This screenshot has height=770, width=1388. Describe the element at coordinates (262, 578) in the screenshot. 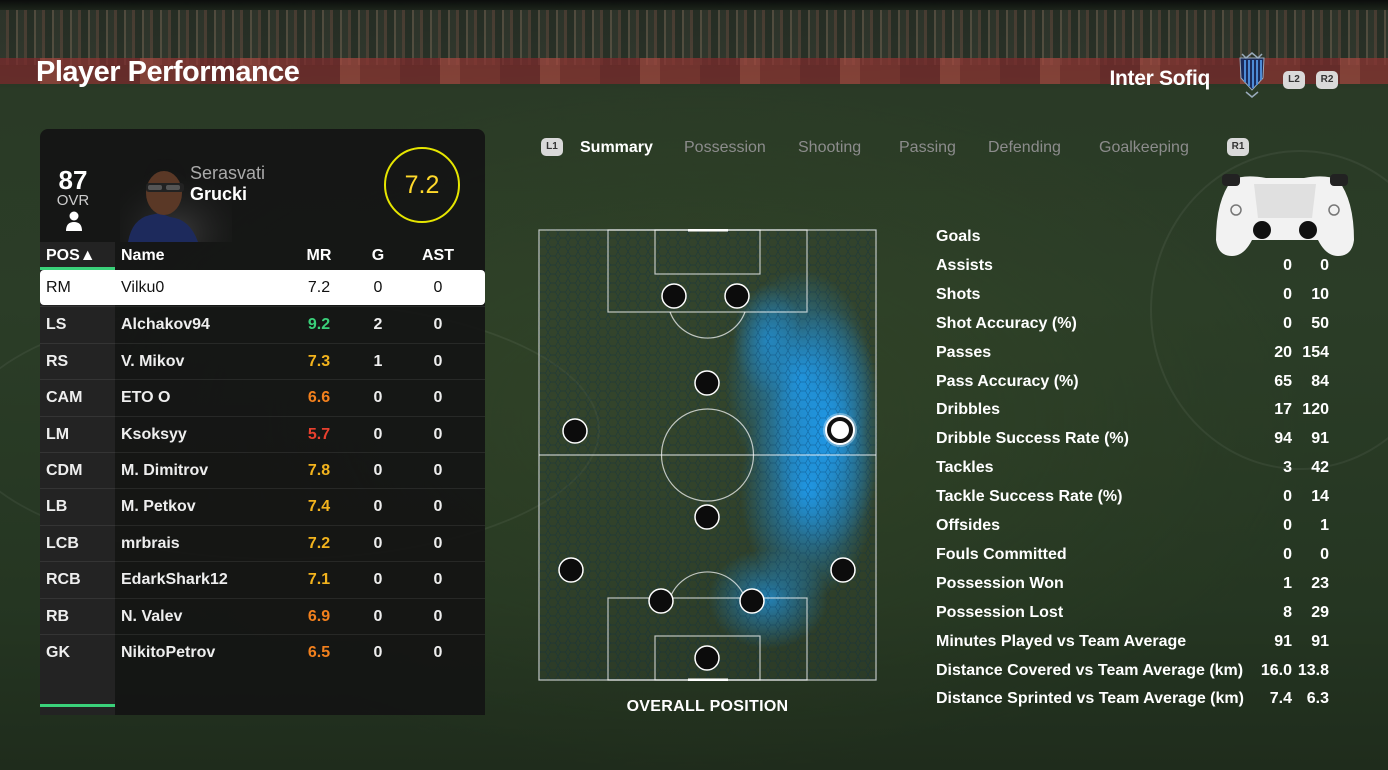

I see `table-row: RCB EdarkShark12 7.1 0 0` at that location.